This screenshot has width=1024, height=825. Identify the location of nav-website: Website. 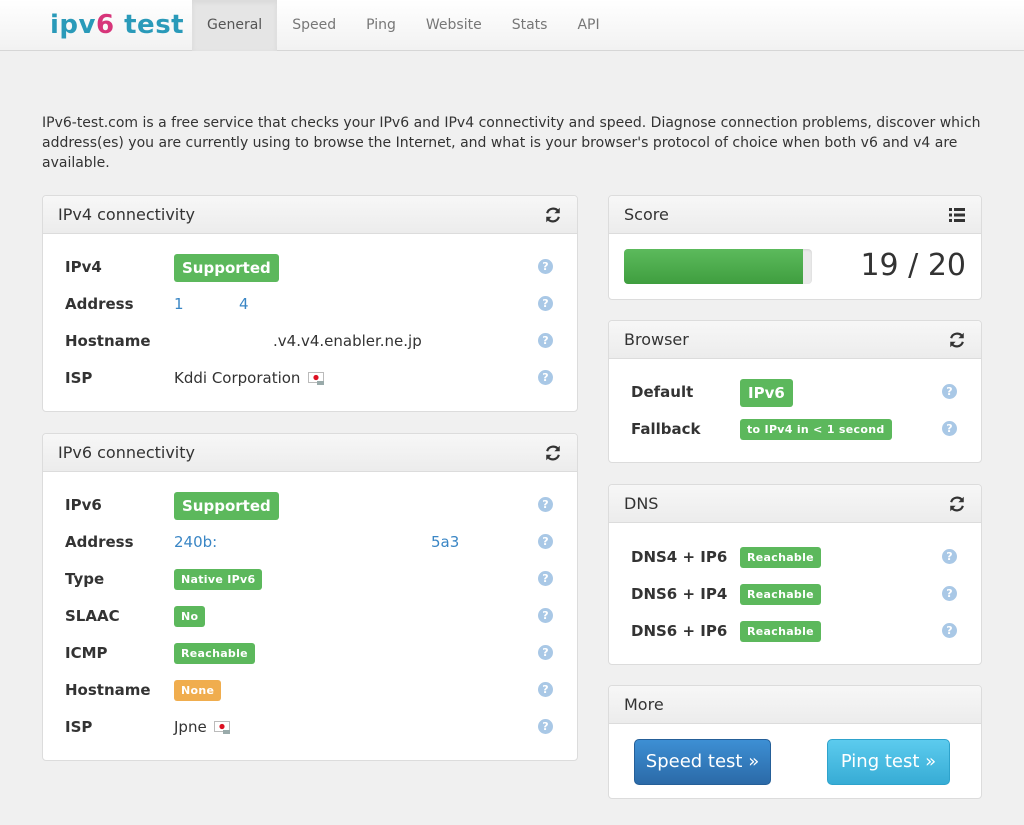
(454, 25).